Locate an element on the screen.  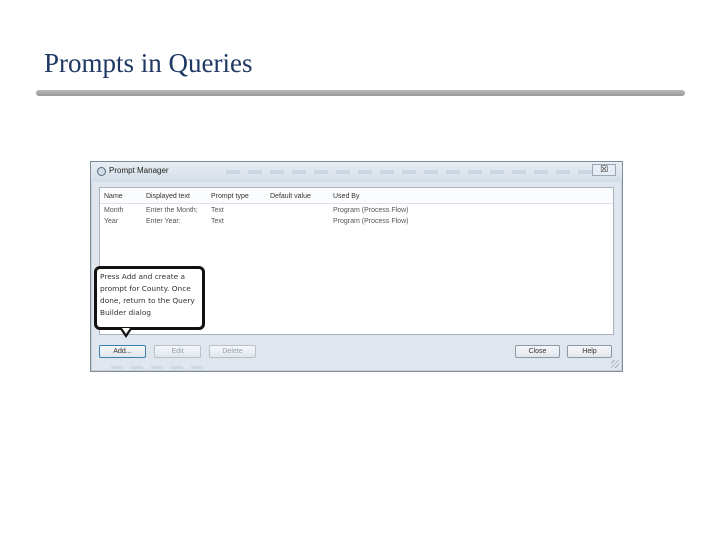
dialog-title: Prompt Manager is located at coordinates (139, 170).